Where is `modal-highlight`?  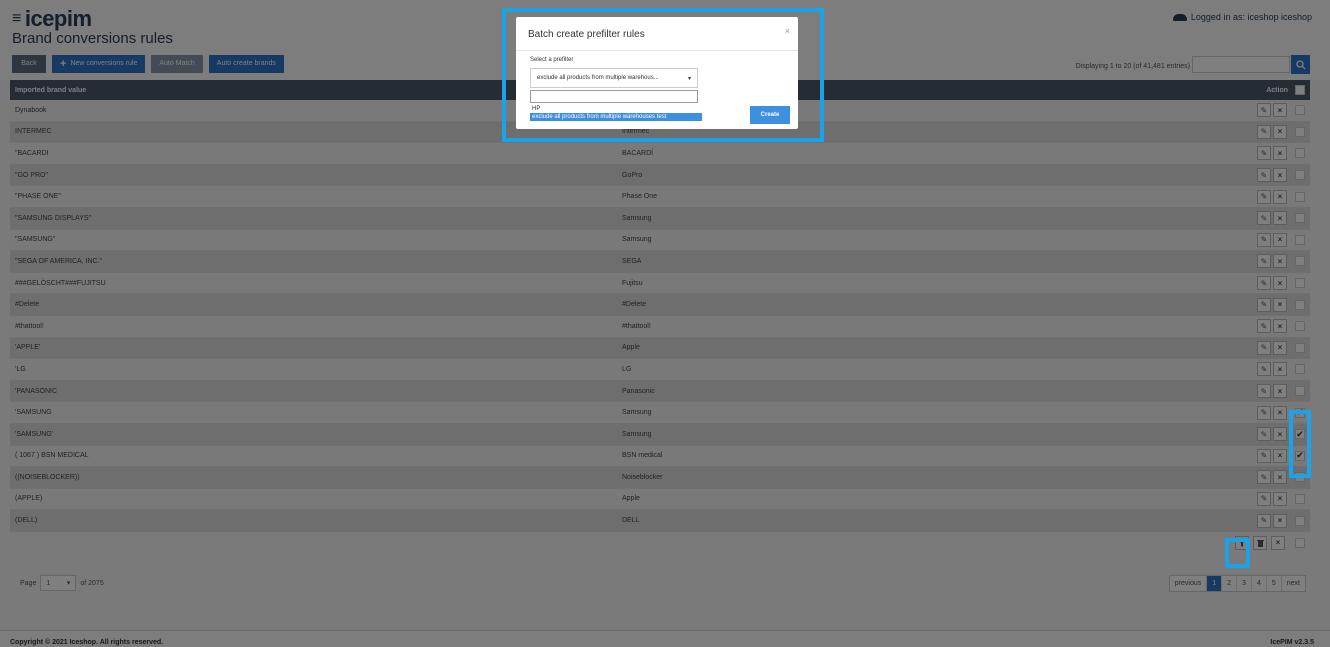
modal-highlight is located at coordinates (663, 75).